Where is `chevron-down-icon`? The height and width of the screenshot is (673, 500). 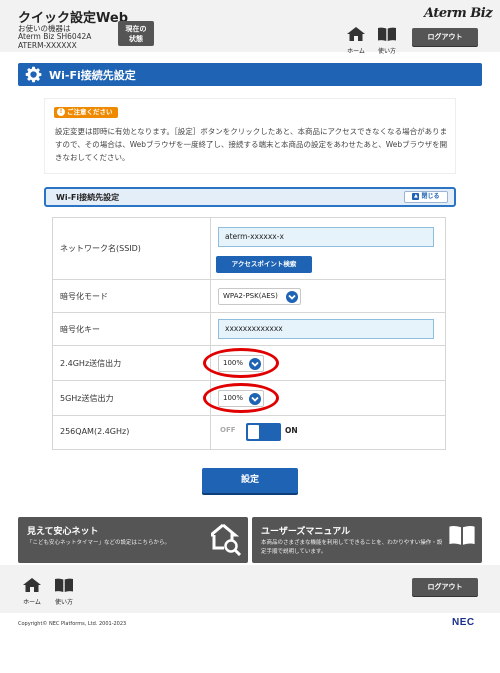
chevron-down-icon is located at coordinates (292, 296).